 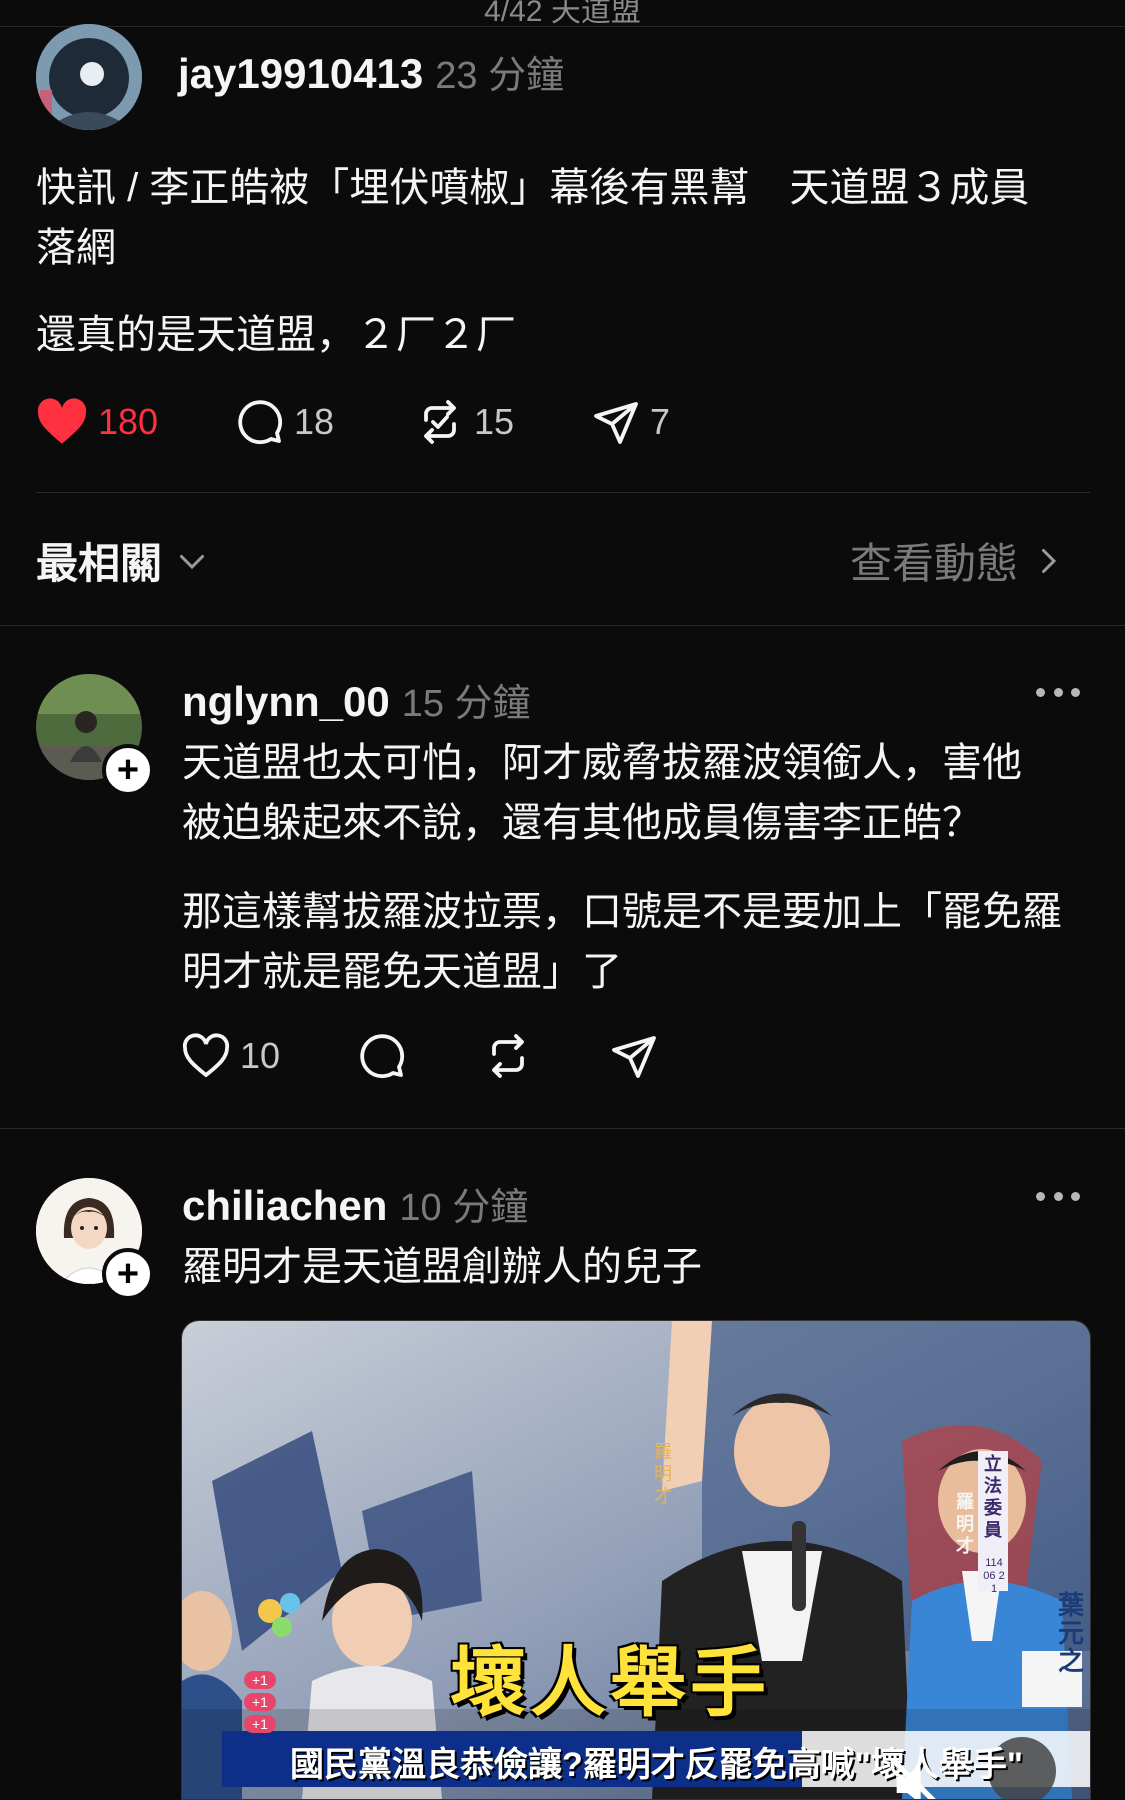 I want to click on top-bar: 4/42 天道盟, so click(x=562, y=14).